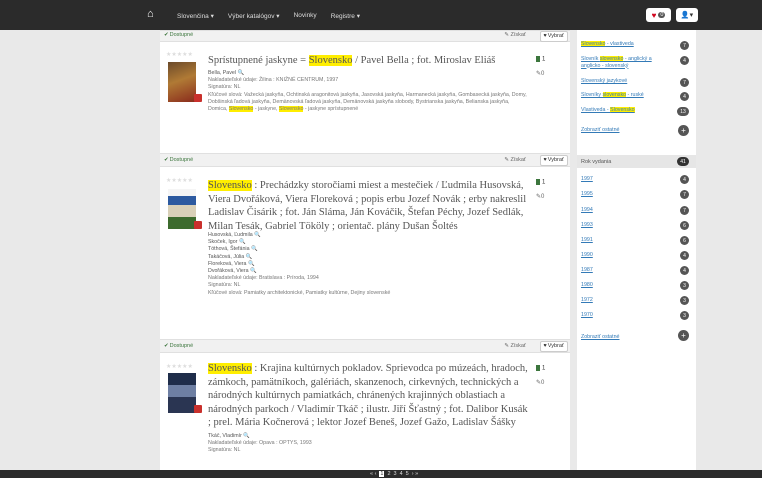 The height and width of the screenshot is (478, 762). I want to click on facet-year: 1993, so click(587, 225).